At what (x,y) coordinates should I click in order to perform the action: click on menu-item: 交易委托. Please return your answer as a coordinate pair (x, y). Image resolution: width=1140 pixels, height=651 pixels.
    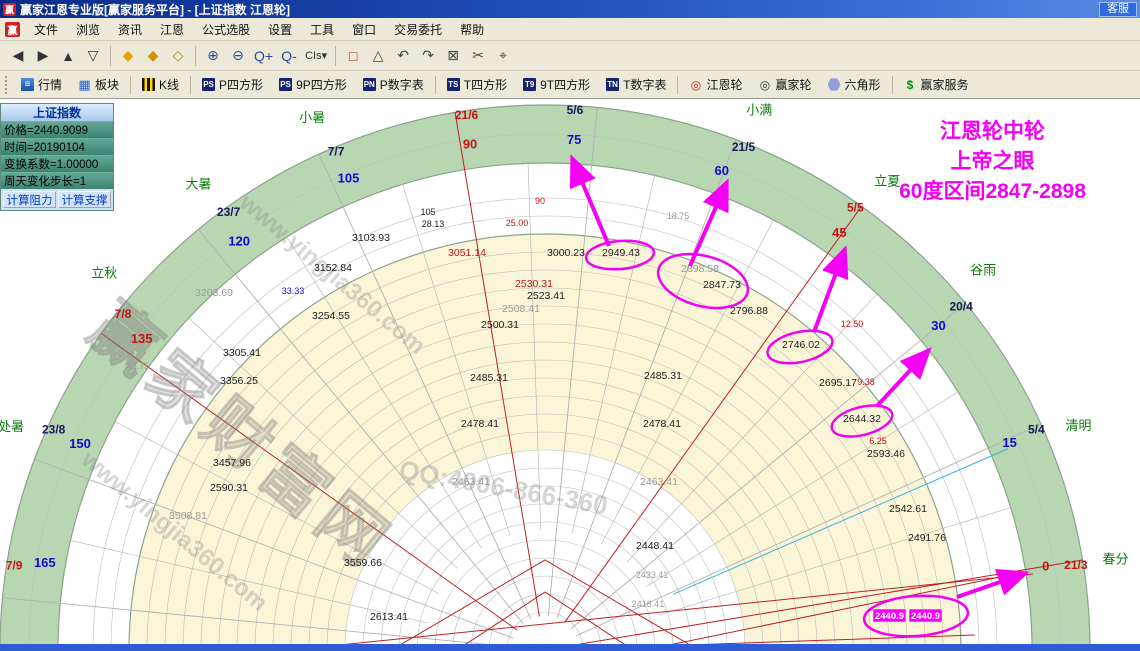
    Looking at the image, I should click on (418, 29).